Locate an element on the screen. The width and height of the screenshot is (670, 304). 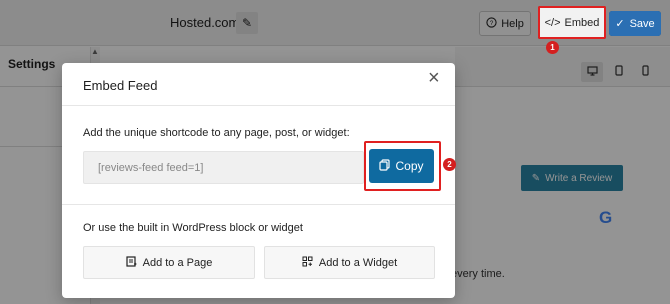
embed-label: Embed is located at coordinates (582, 22).